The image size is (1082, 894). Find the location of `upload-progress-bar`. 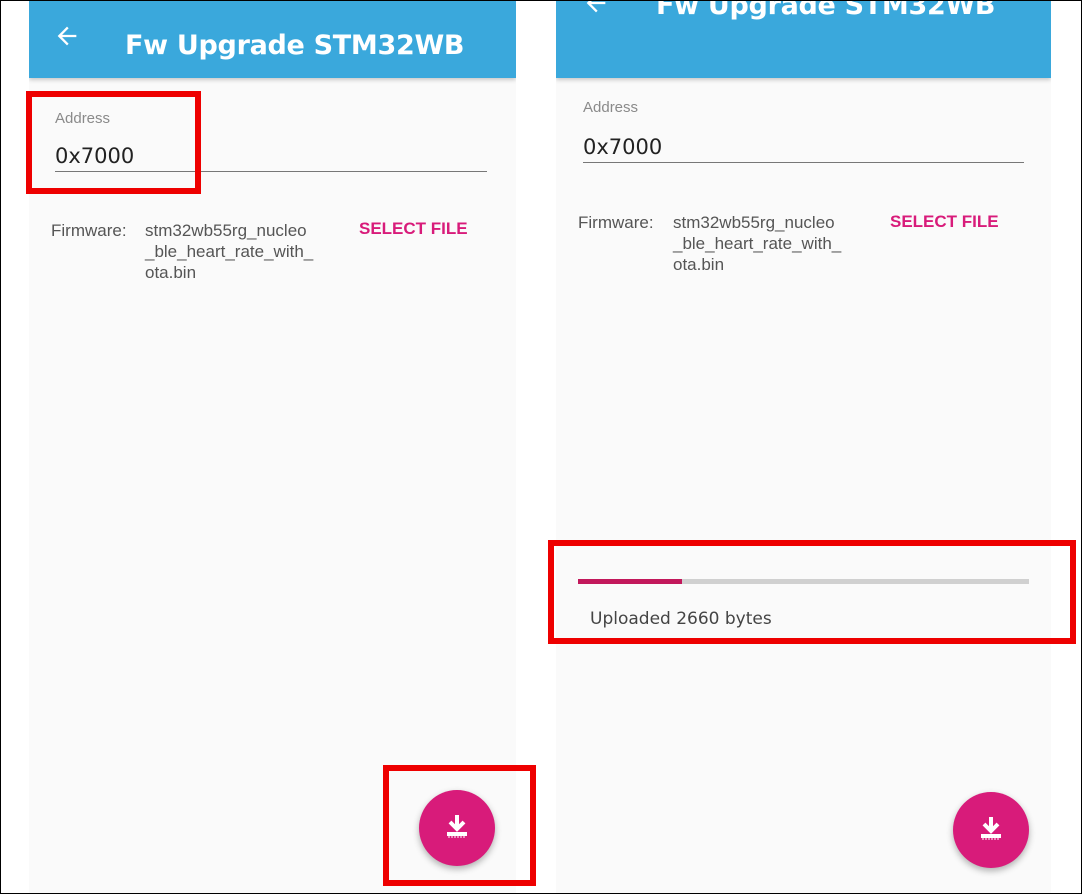

upload-progress-bar is located at coordinates (803, 581).